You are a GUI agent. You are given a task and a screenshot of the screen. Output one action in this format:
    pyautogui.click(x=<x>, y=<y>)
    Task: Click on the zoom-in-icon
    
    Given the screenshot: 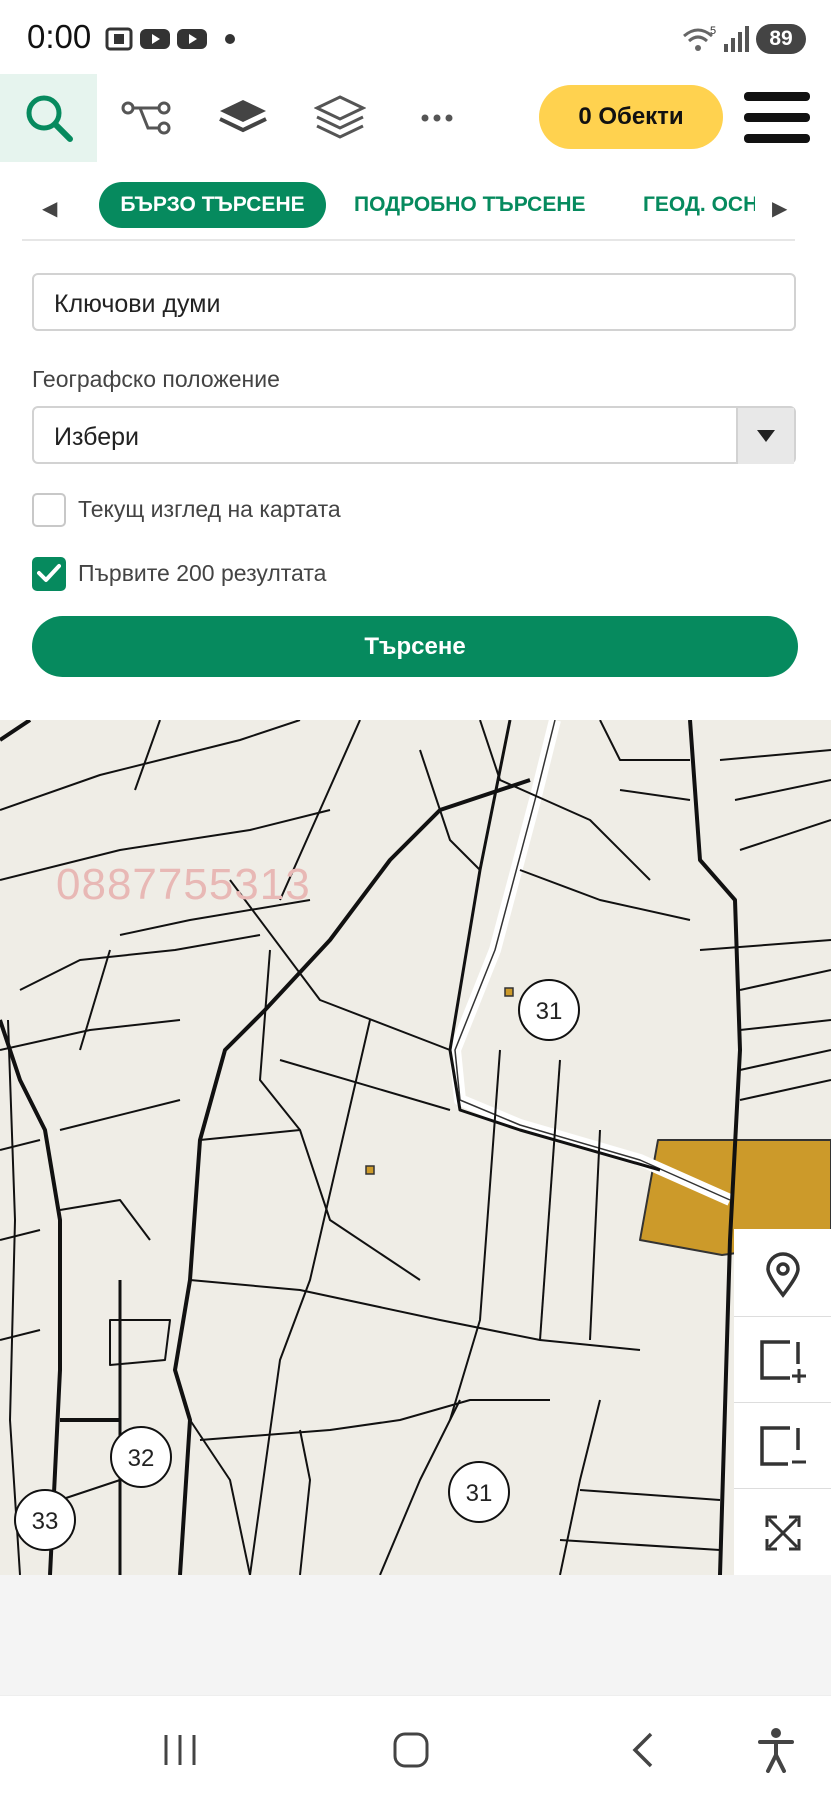 What is the action you would take?
    pyautogui.click(x=782, y=1361)
    